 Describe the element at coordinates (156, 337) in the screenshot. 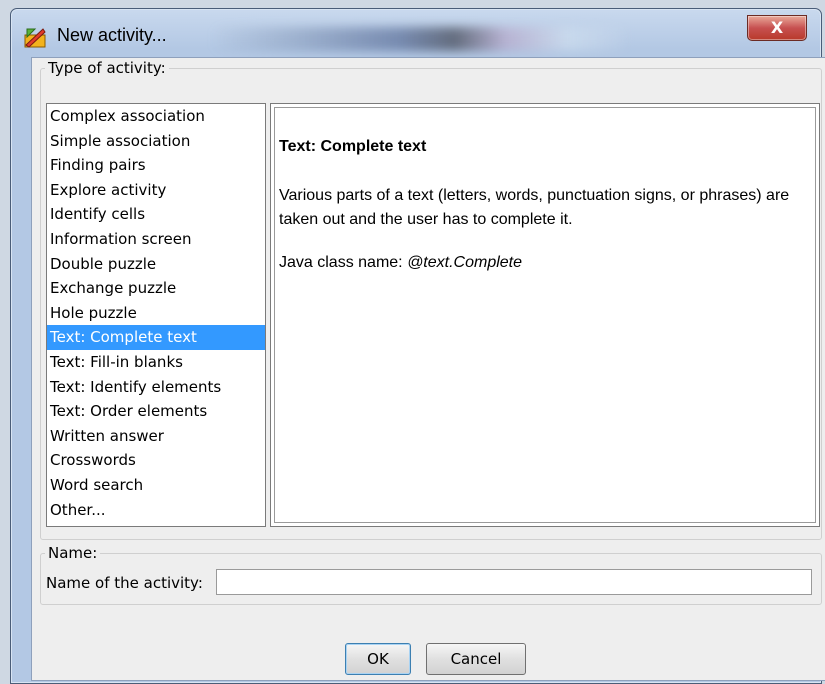

I see `activity-type-item: Text: Complete text` at that location.